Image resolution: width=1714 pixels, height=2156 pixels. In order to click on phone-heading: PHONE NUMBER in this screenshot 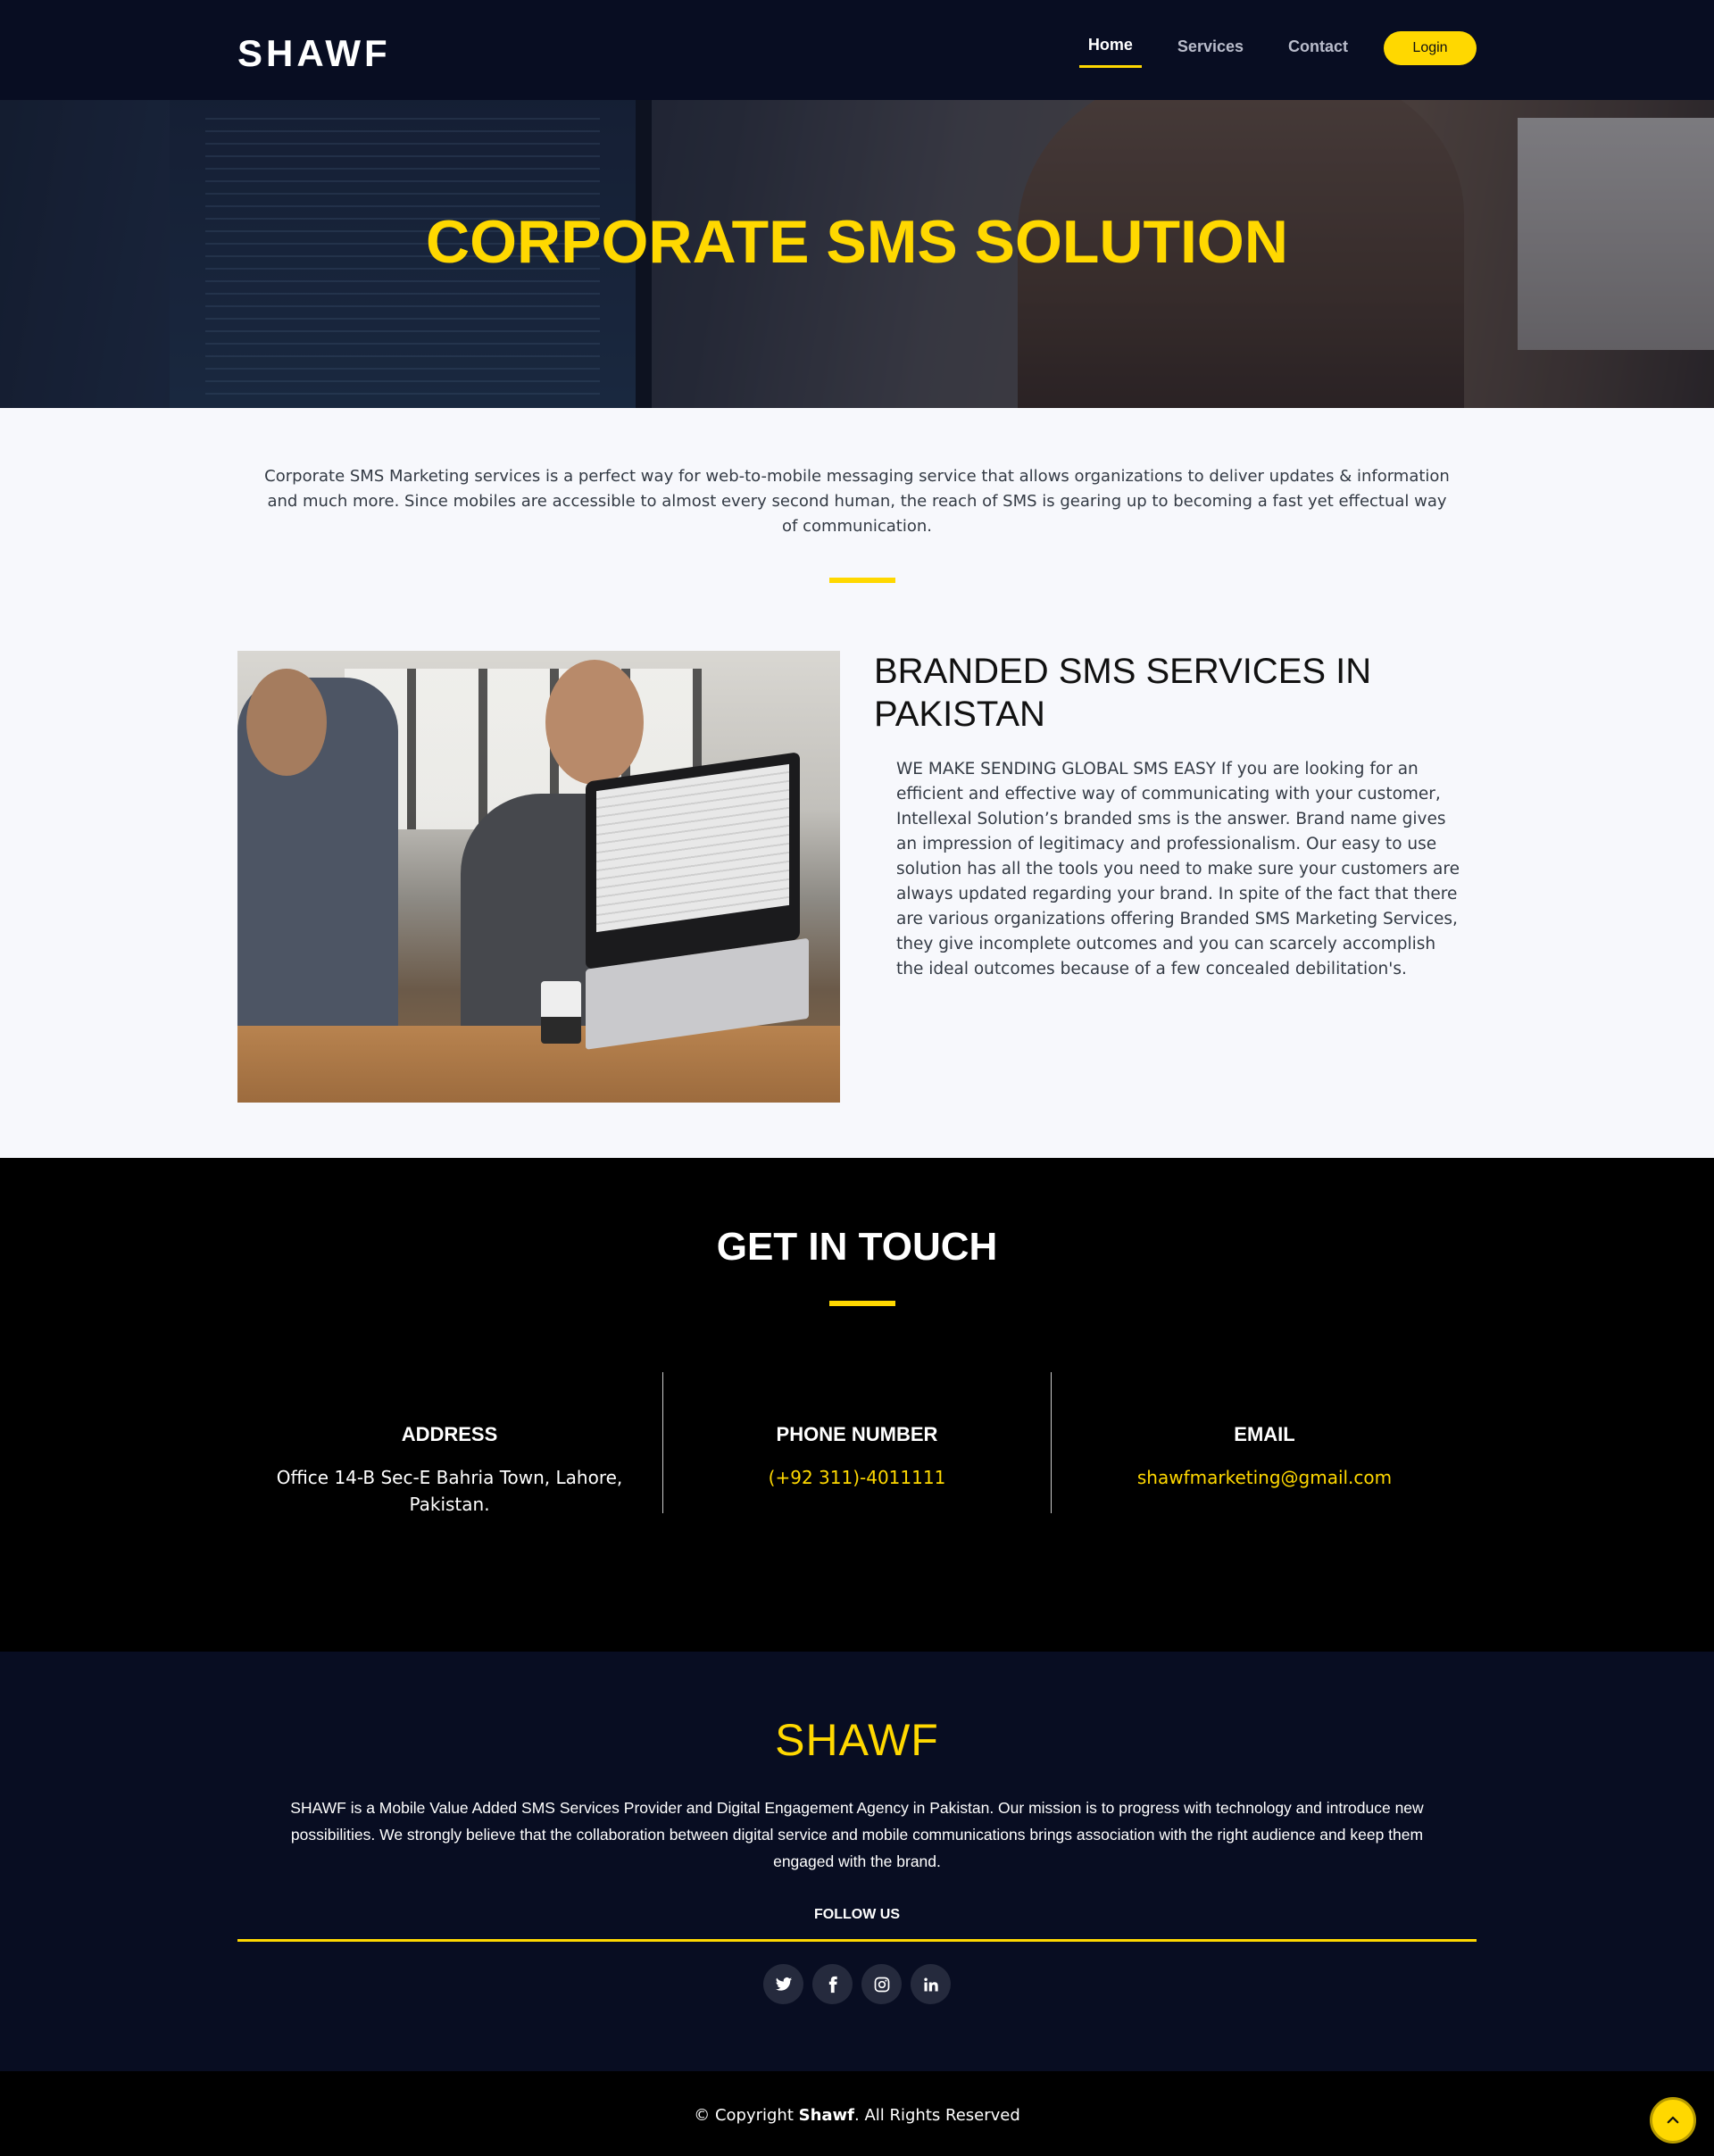, I will do `click(857, 1434)`.